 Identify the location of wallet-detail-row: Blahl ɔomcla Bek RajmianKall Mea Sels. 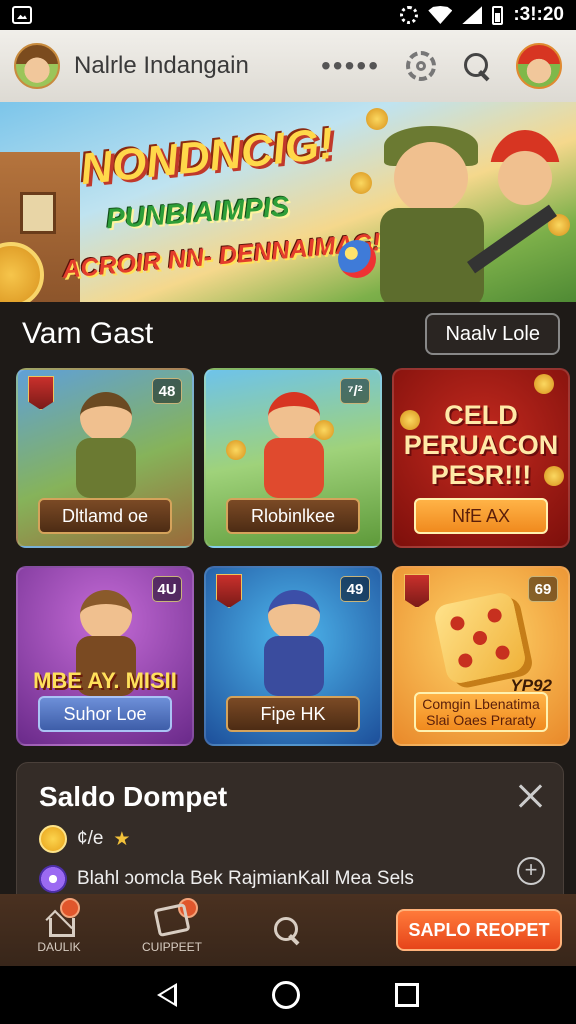
(290, 879).